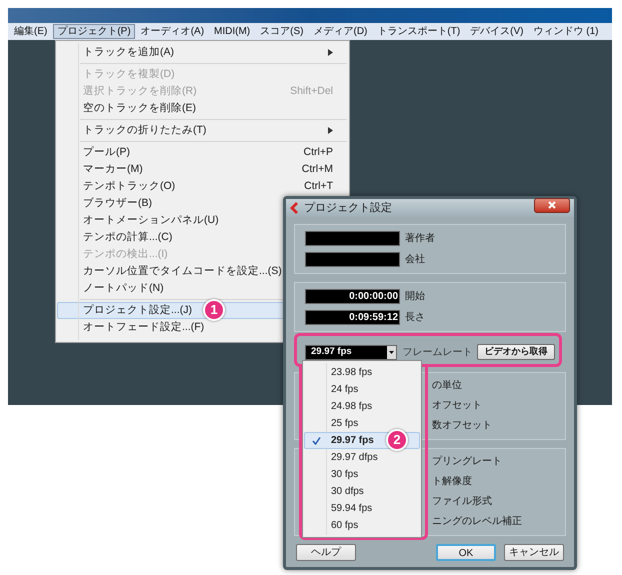 This screenshot has height=575, width=622. Describe the element at coordinates (415, 259) in the screenshot. I see `field-label: 会社` at that location.